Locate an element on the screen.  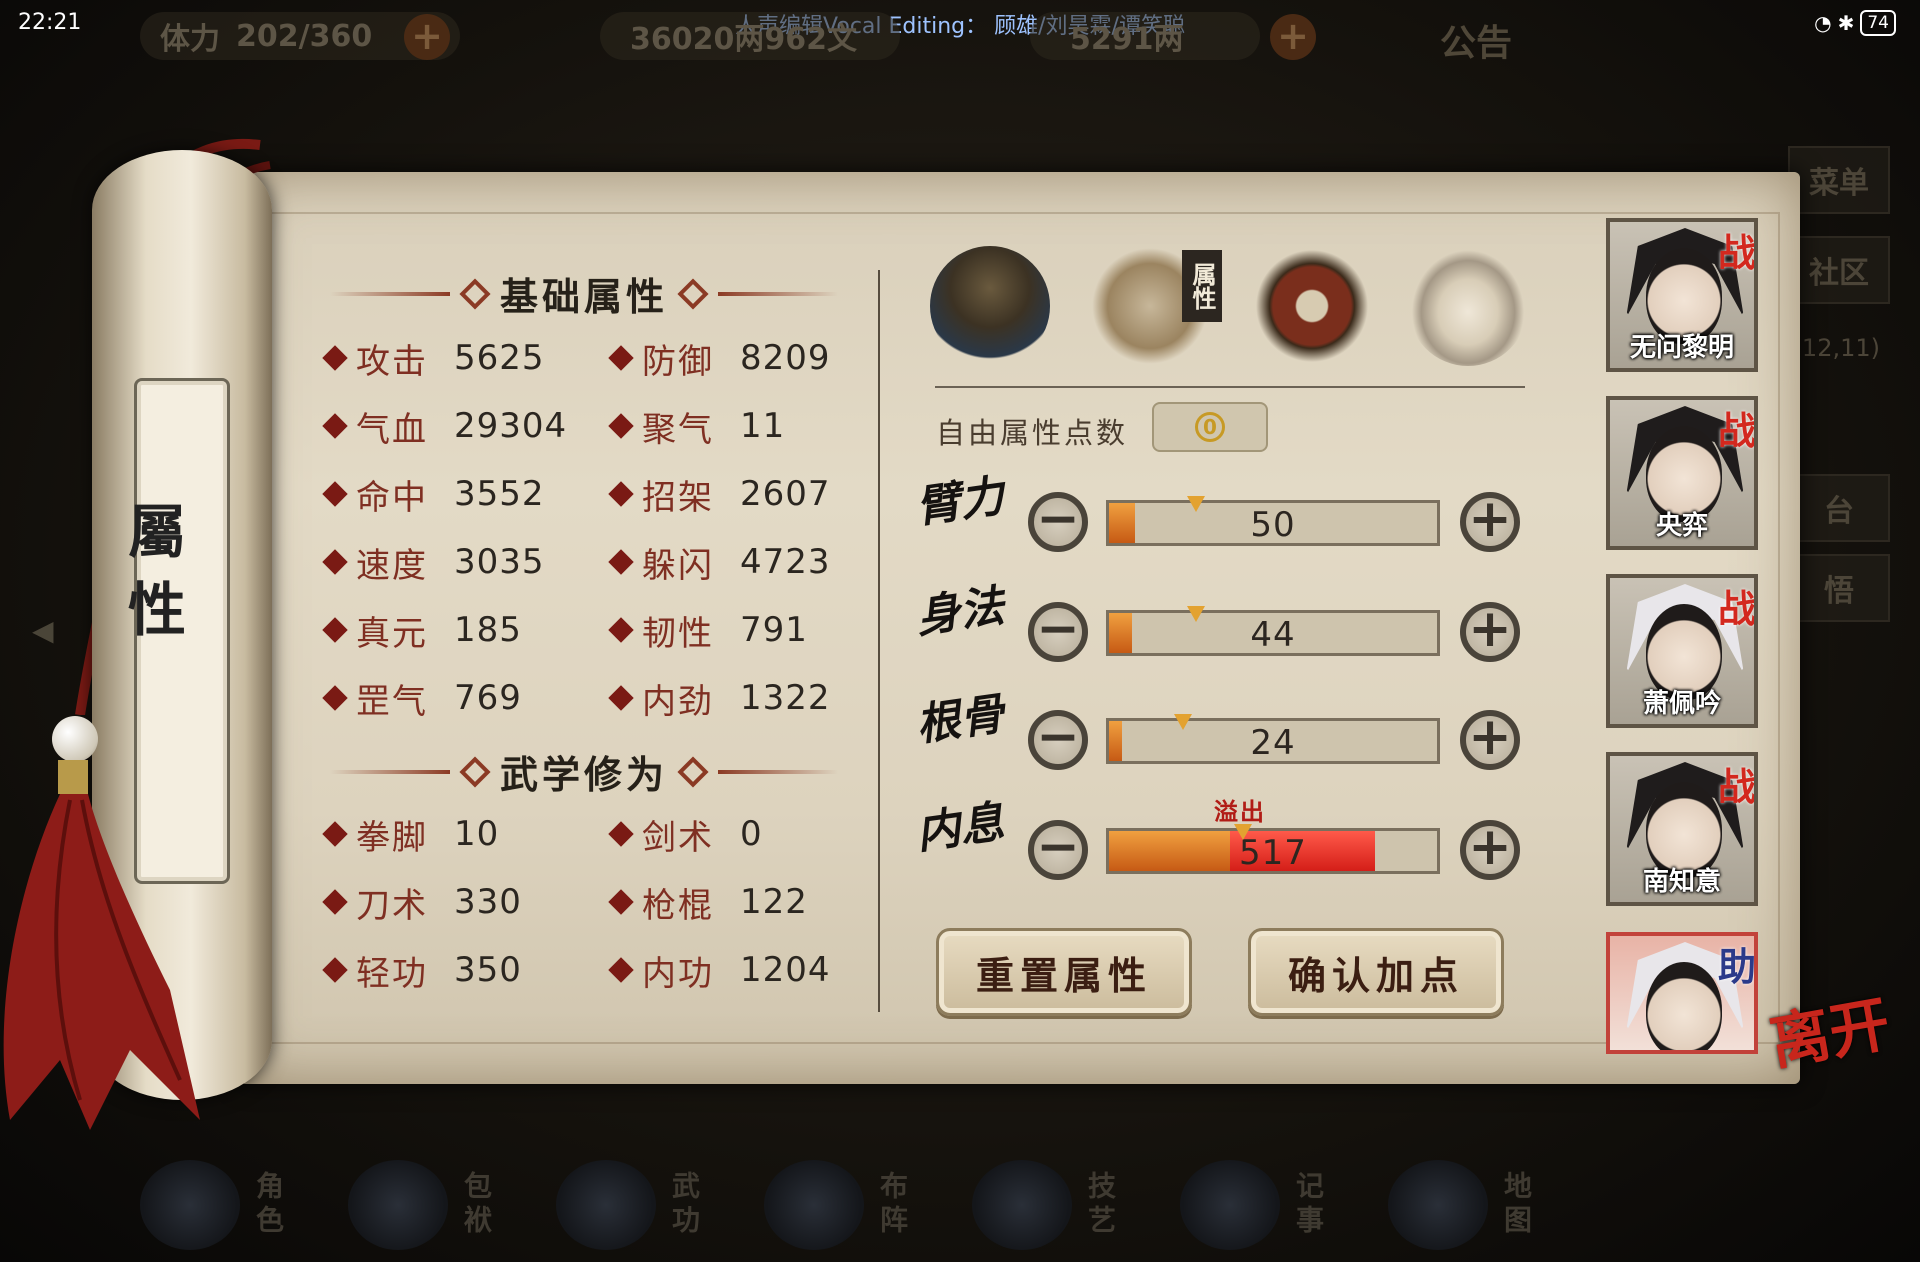
attr-constitution-label: 根骨 is located at coordinates (960, 720).